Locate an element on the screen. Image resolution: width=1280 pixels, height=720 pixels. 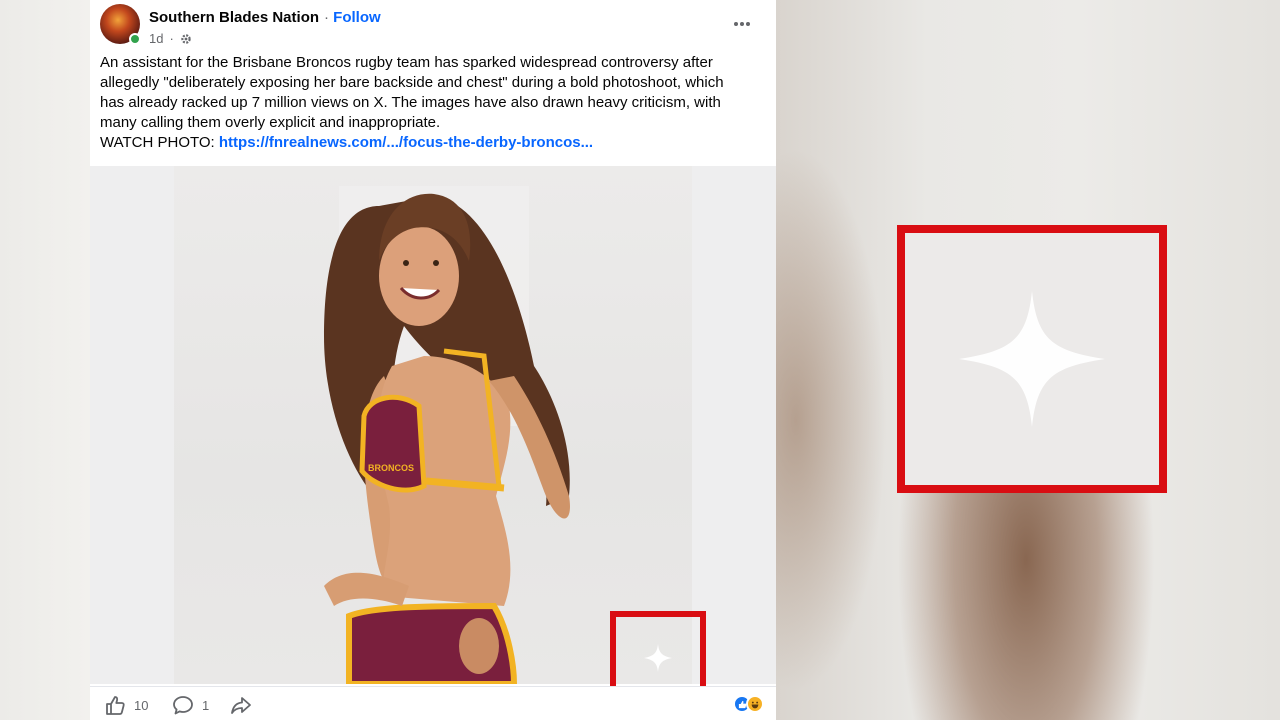
comment-button: 1 is located at coordinates (190, 705).